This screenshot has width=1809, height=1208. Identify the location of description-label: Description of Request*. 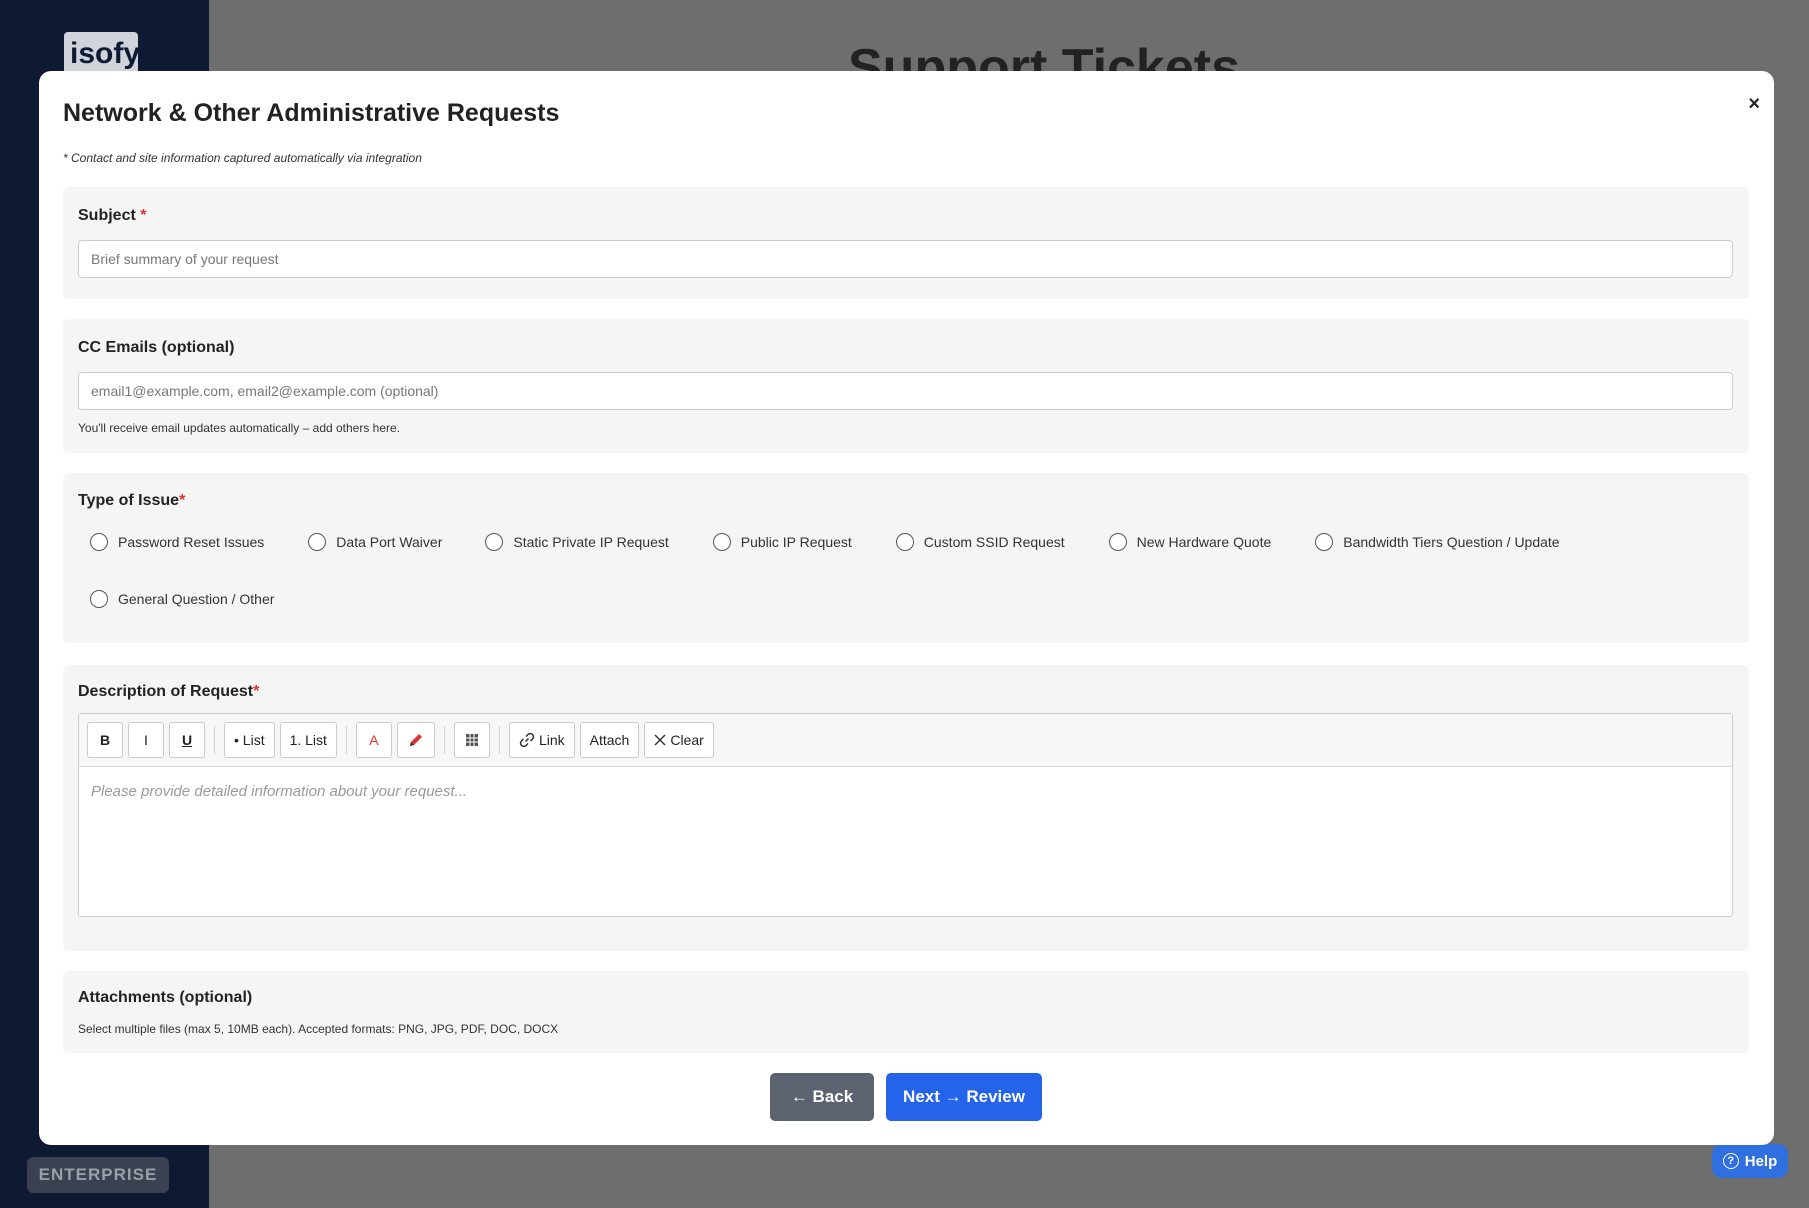
(168, 692).